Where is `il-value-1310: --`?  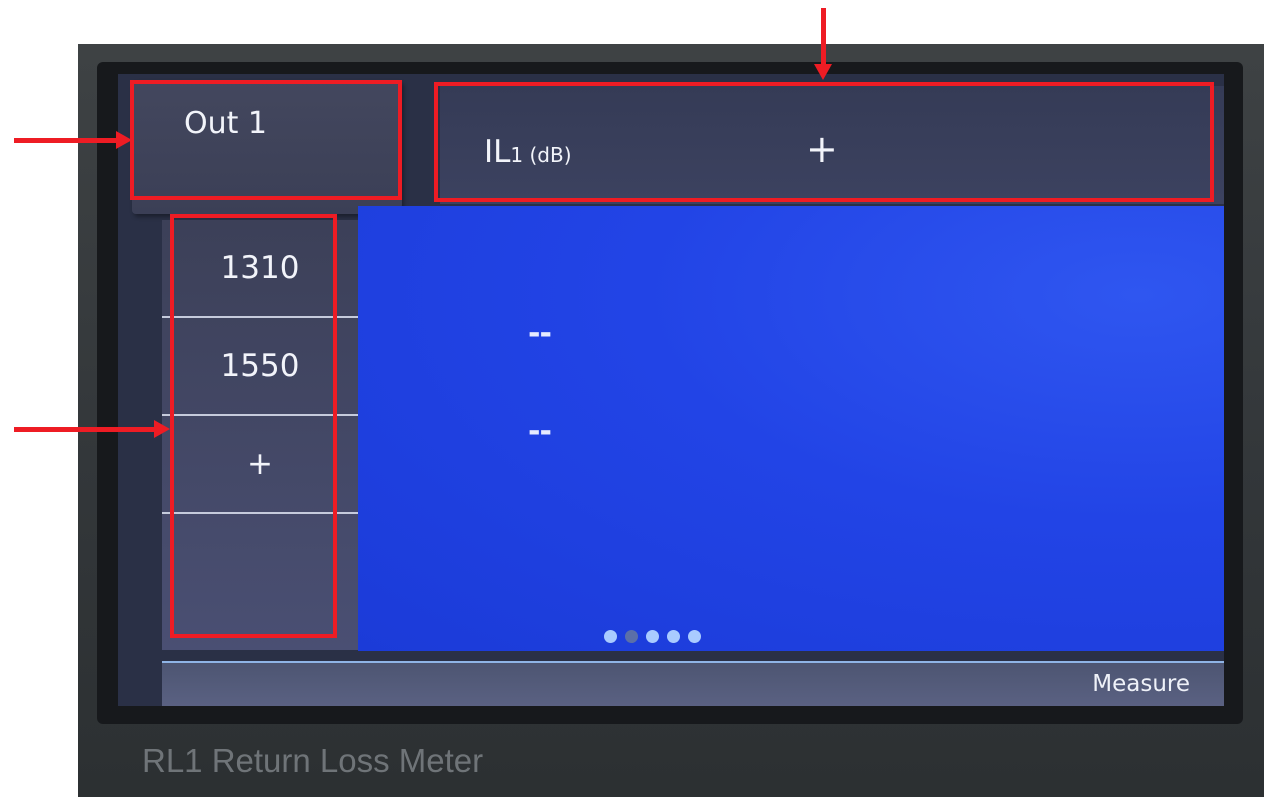 il-value-1310: -- is located at coordinates (540, 333).